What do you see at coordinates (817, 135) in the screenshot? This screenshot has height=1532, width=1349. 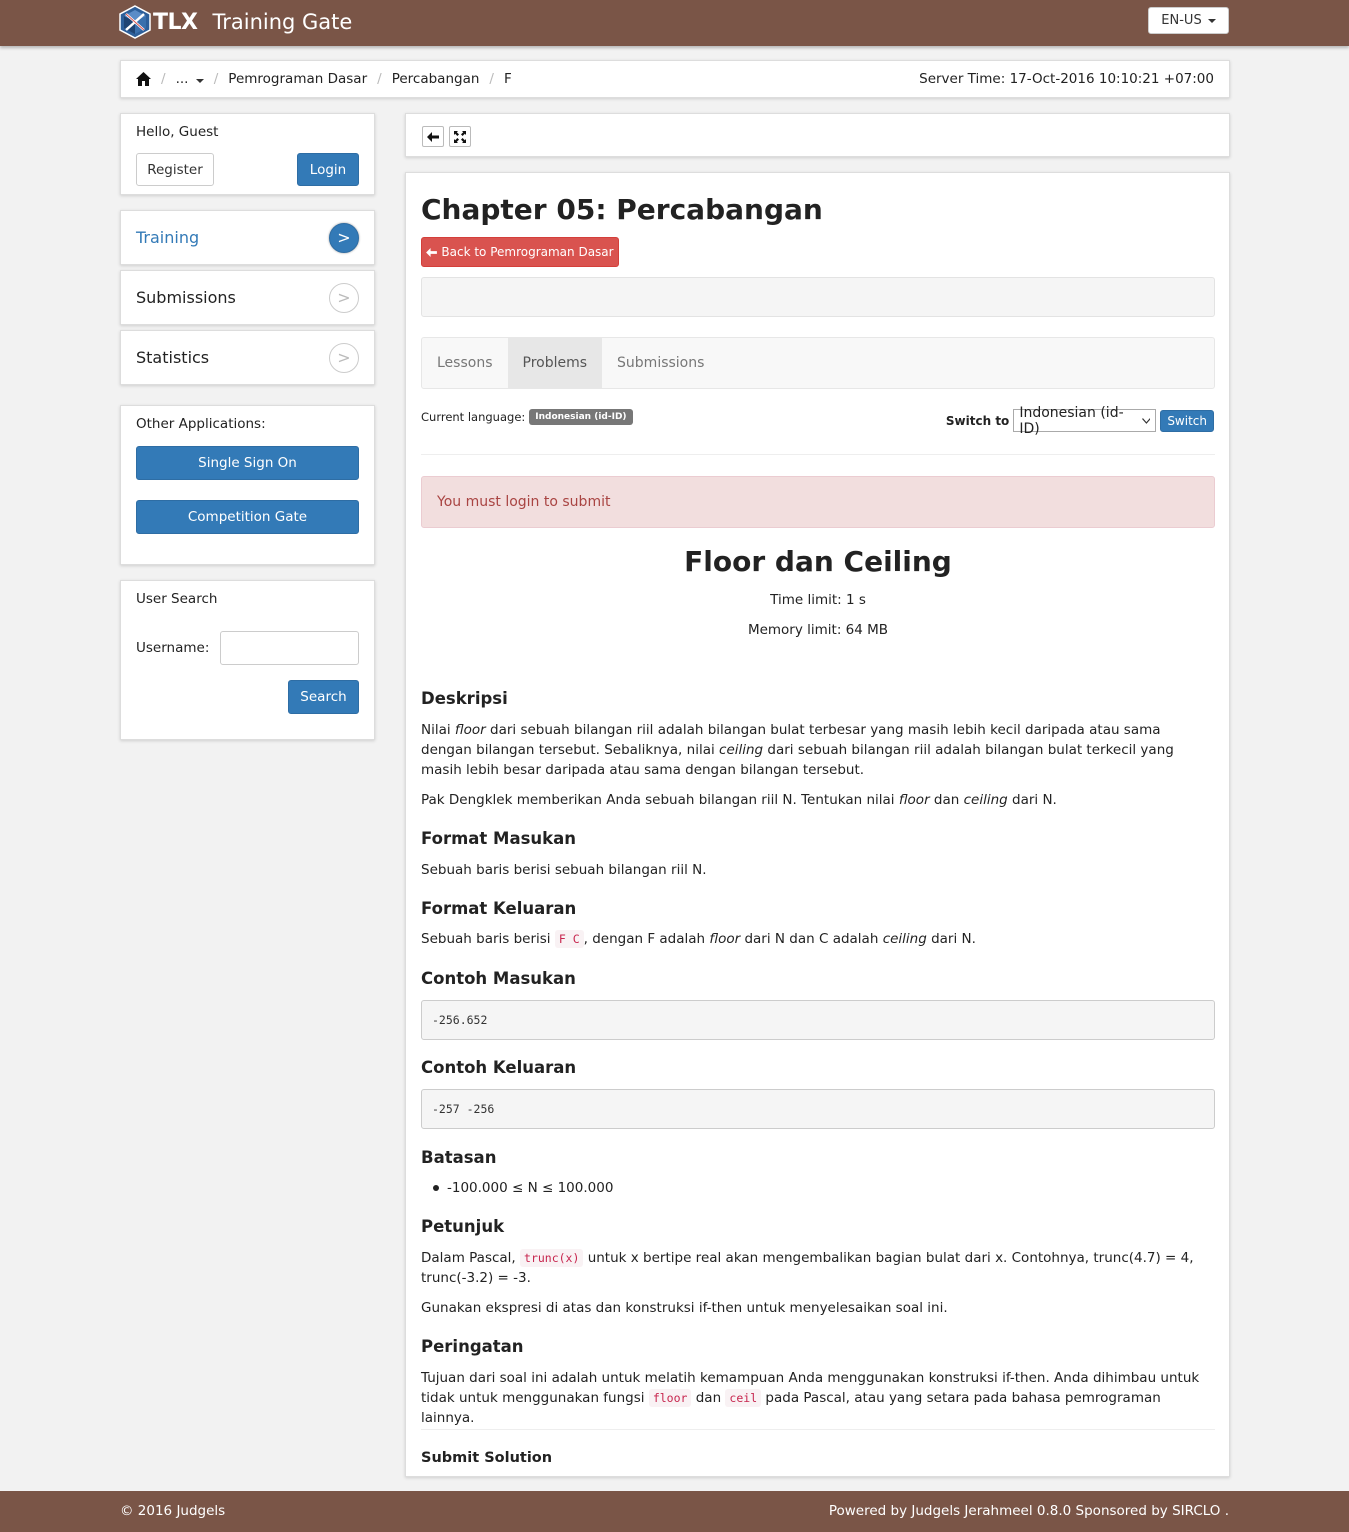 I see `problem-toolbar` at bounding box center [817, 135].